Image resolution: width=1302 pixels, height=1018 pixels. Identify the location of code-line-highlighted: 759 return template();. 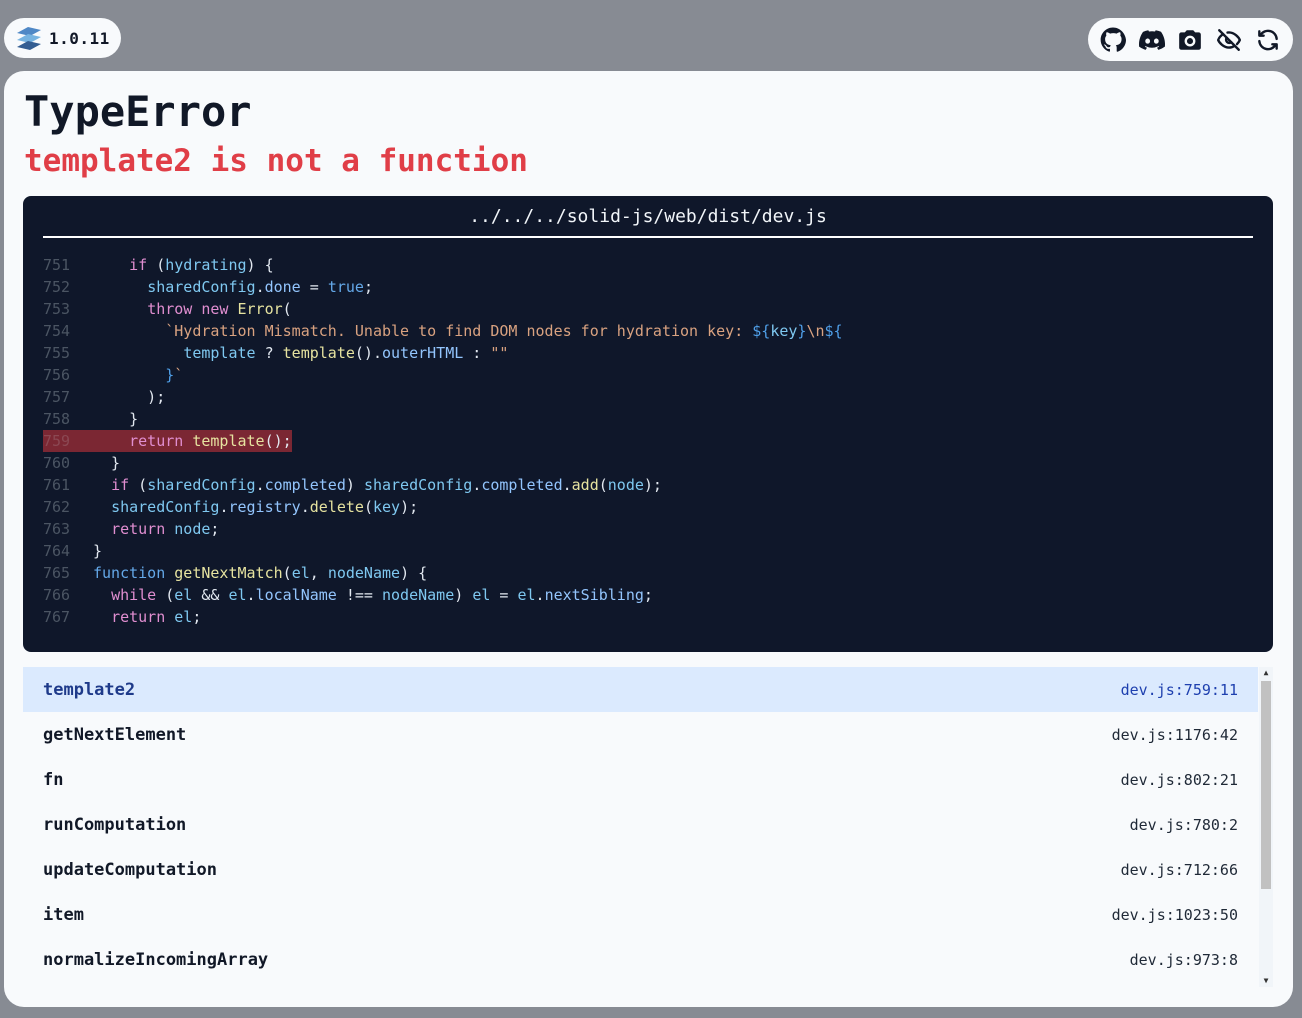
(648, 441).